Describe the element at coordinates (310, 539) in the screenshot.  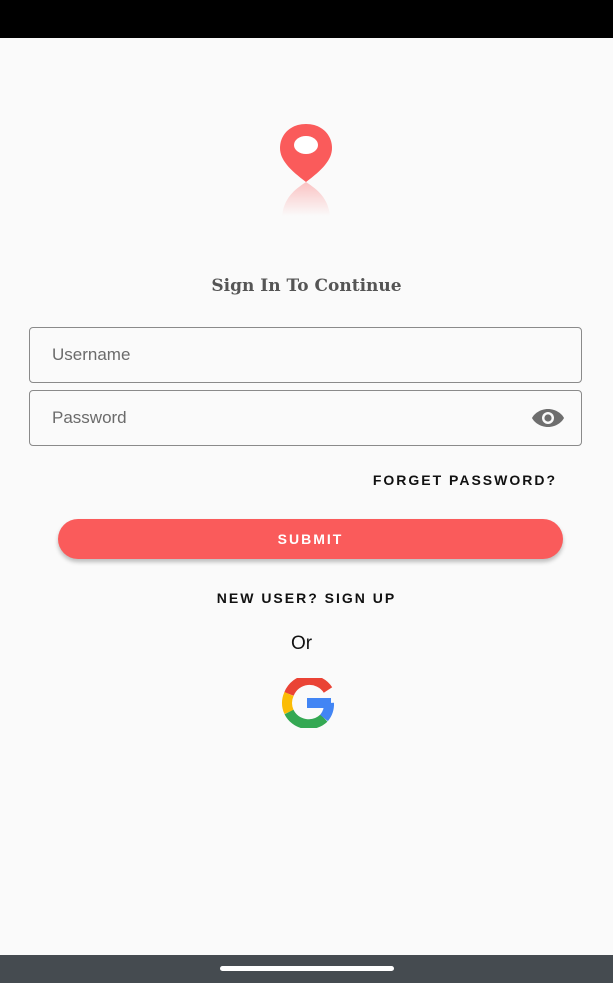
I see `submit-button: SUBMIT` at that location.